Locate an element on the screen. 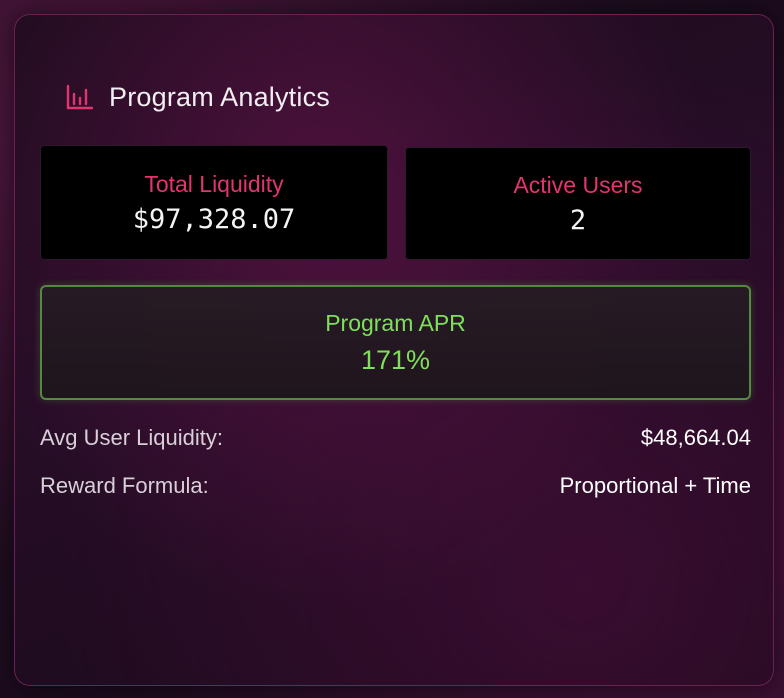 This screenshot has height=698, width=784. active-users-value: 2 is located at coordinates (578, 220).